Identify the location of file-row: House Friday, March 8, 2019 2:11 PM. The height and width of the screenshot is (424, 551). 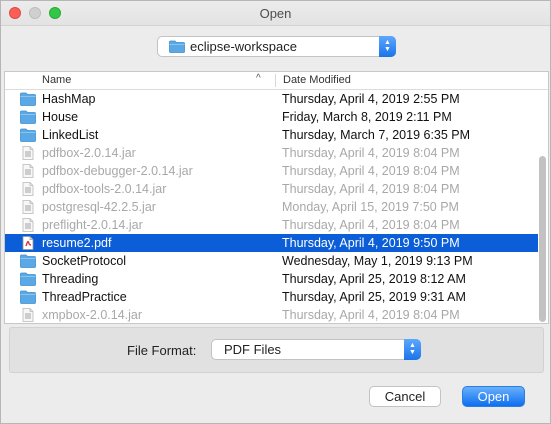
(271, 117).